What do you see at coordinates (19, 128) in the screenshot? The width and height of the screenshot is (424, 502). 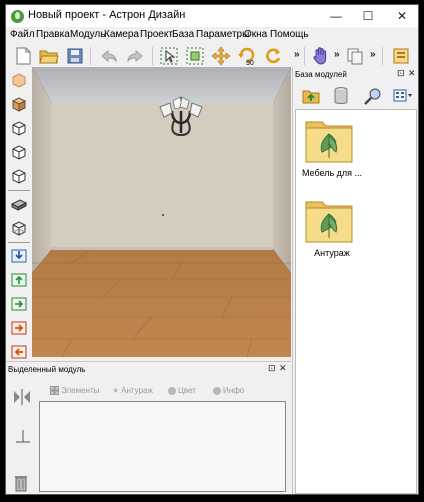 I see `cube-wire-1-icon` at bounding box center [19, 128].